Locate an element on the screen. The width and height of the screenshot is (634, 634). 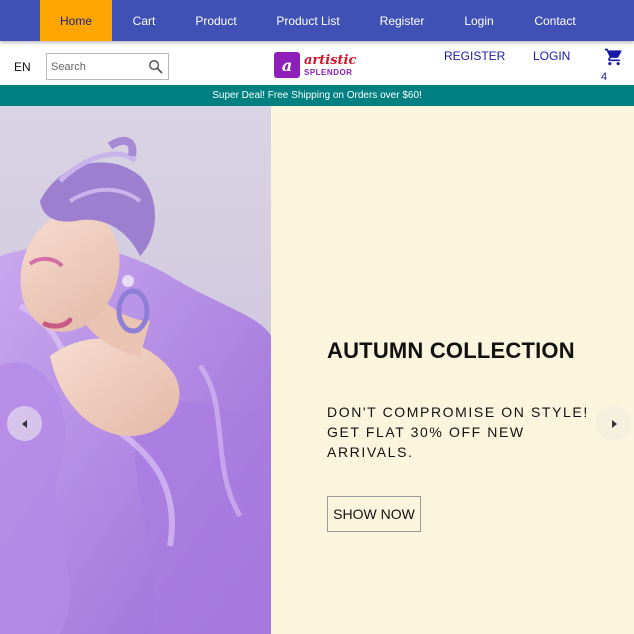
search-input is located at coordinates (99, 66).